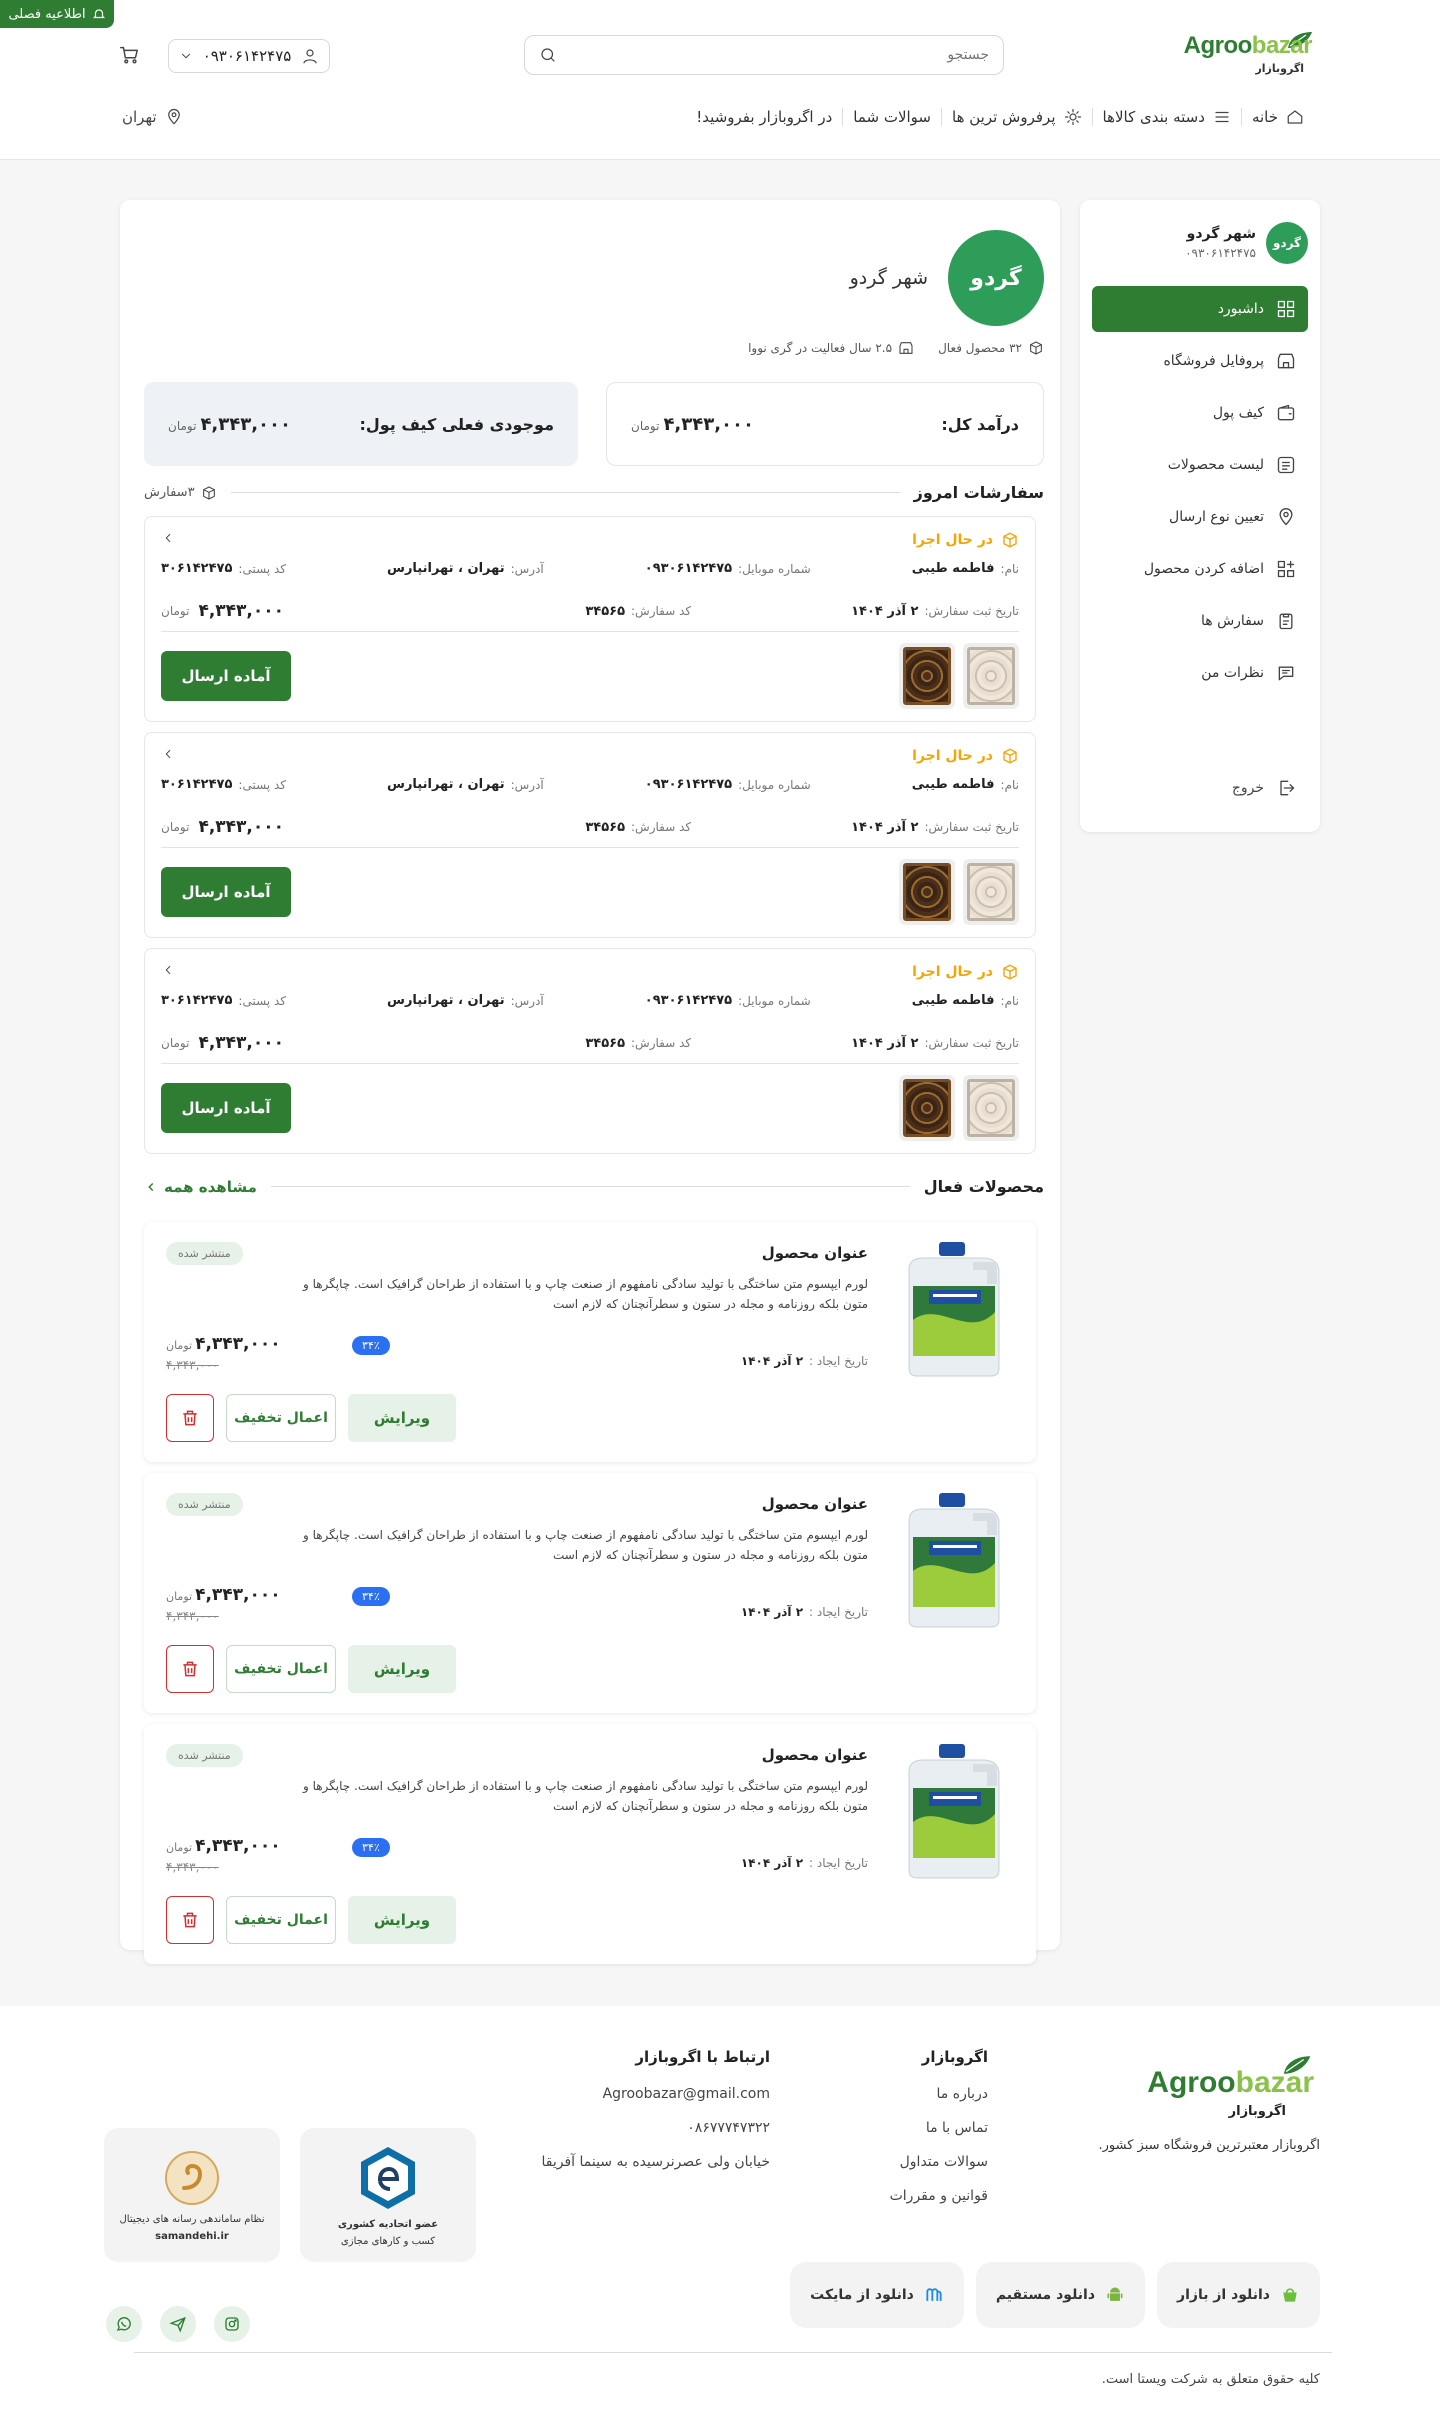  I want to click on nav-sell: در اگروبازار بفروشید!, so click(764, 117).